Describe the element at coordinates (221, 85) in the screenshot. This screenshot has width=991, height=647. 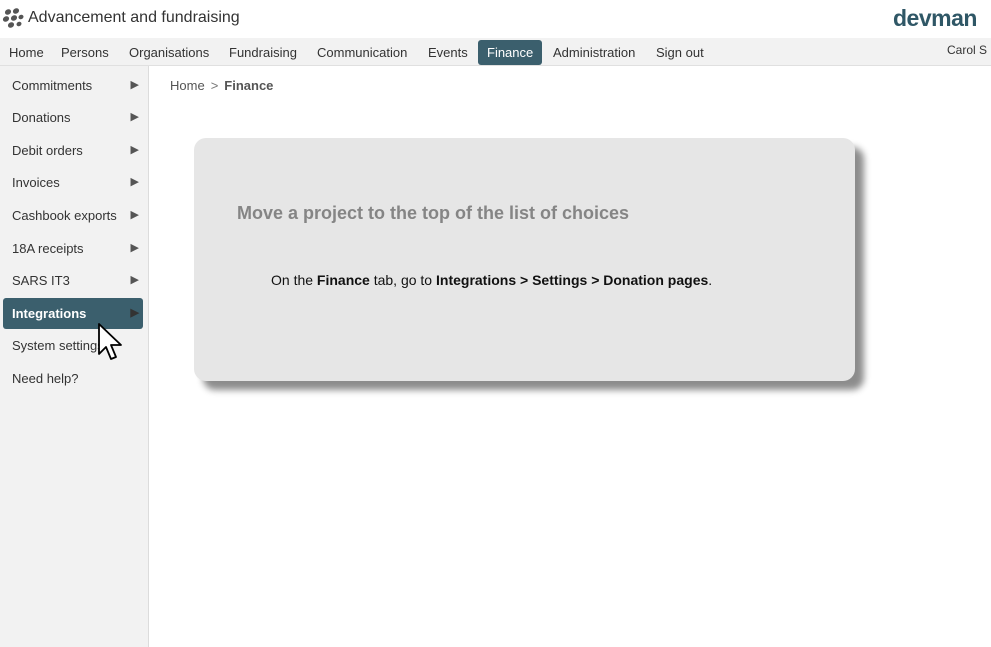
I see `breadcrumb: Home > Finance` at that location.